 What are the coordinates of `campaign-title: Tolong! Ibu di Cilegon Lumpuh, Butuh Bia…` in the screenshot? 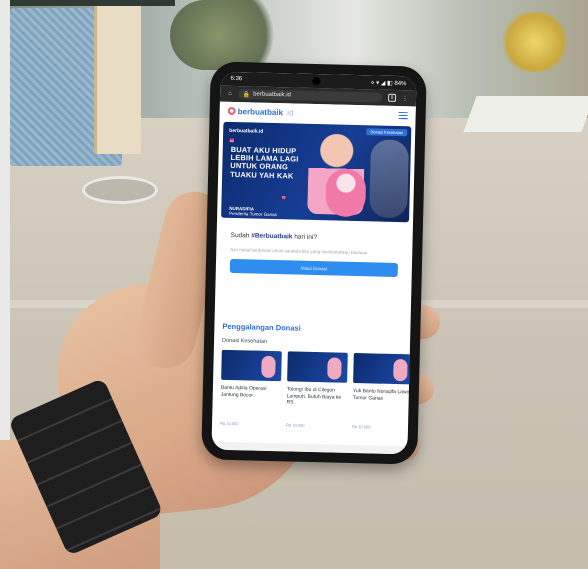 It's located at (314, 396).